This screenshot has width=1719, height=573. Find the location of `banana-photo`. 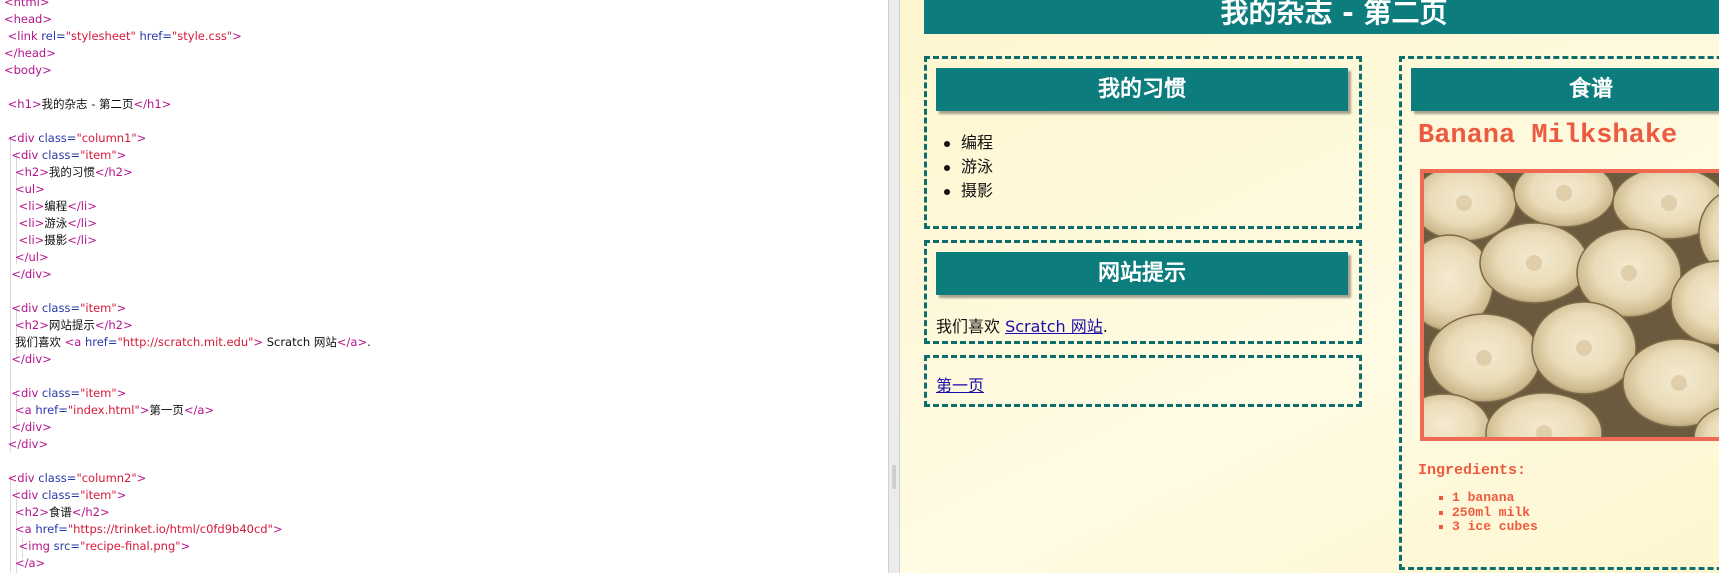

banana-photo is located at coordinates (1569, 305).